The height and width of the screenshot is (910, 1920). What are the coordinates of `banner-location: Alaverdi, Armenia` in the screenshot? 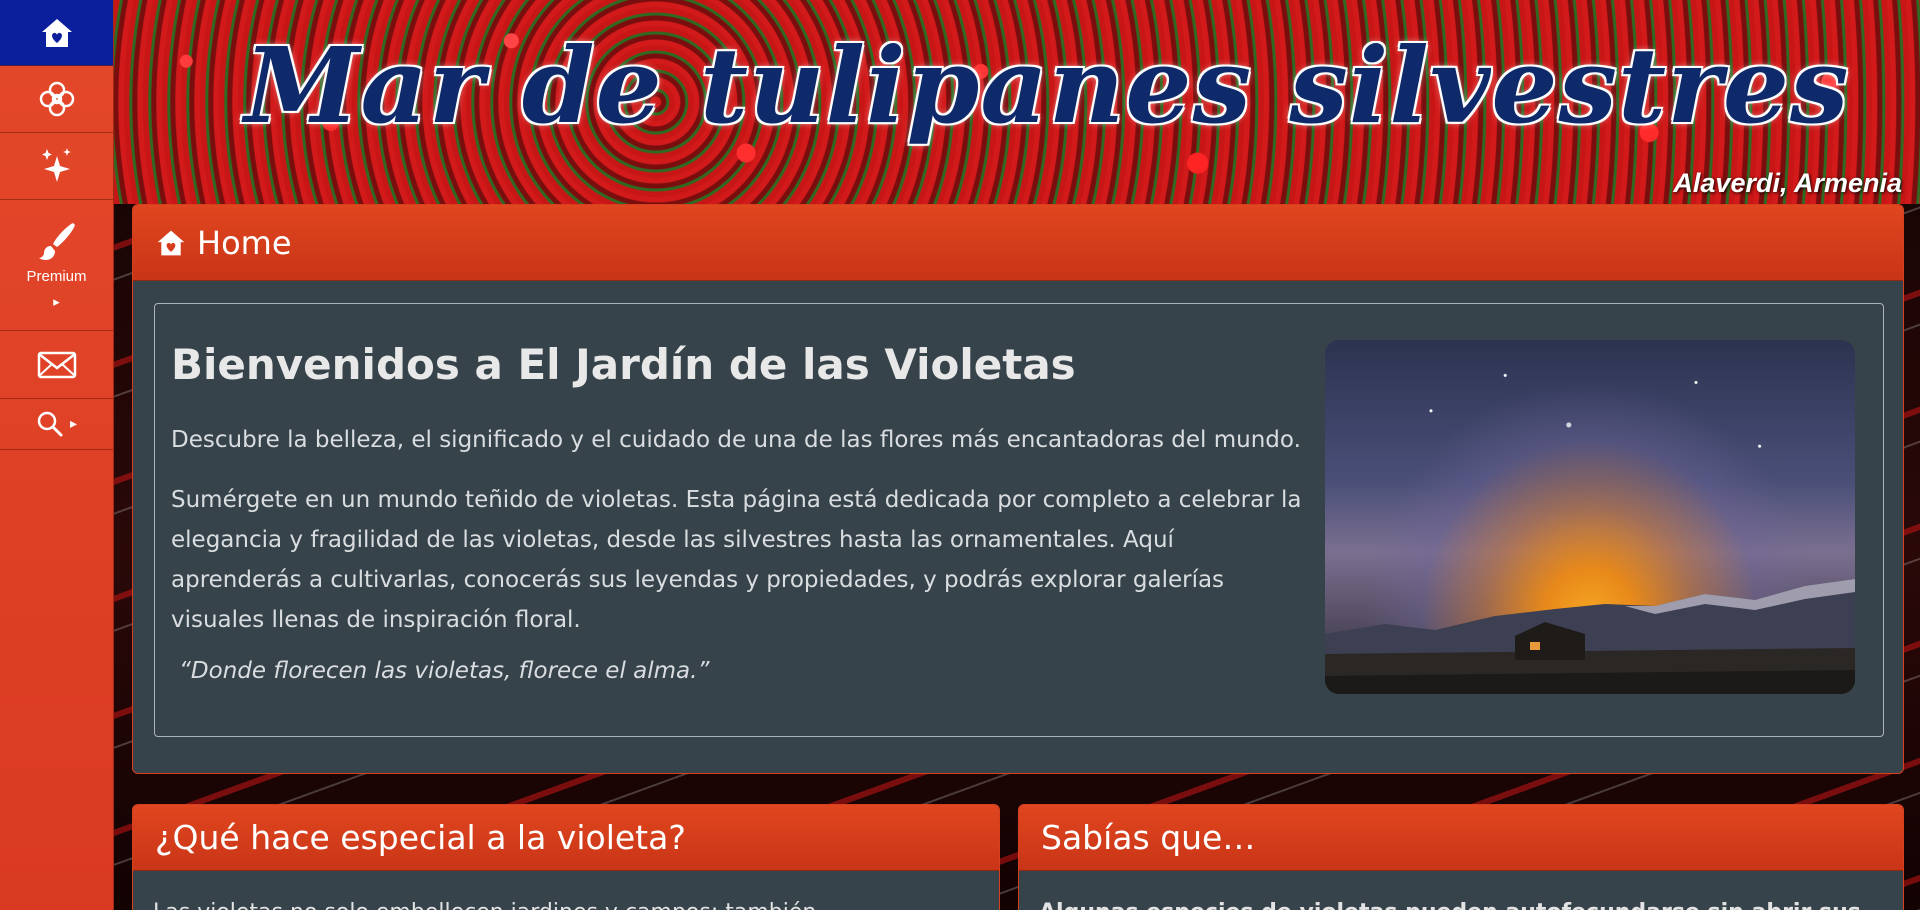 It's located at (1787, 183).